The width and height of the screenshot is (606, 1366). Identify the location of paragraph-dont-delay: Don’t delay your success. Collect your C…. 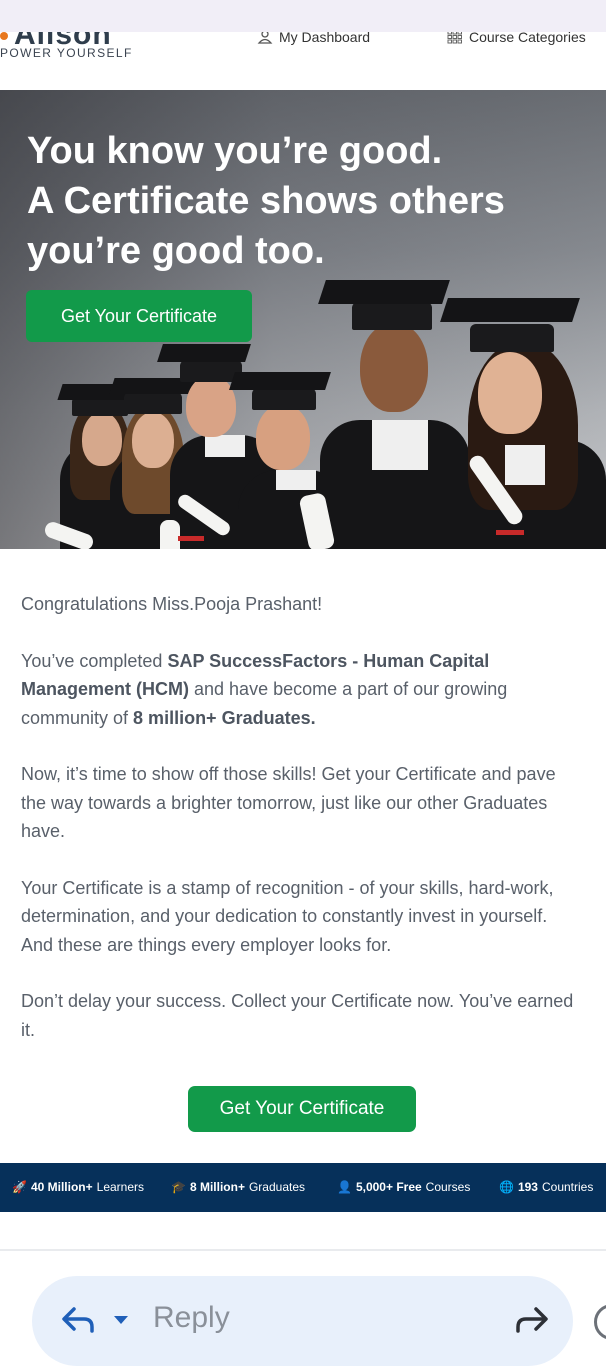
(297, 1015).